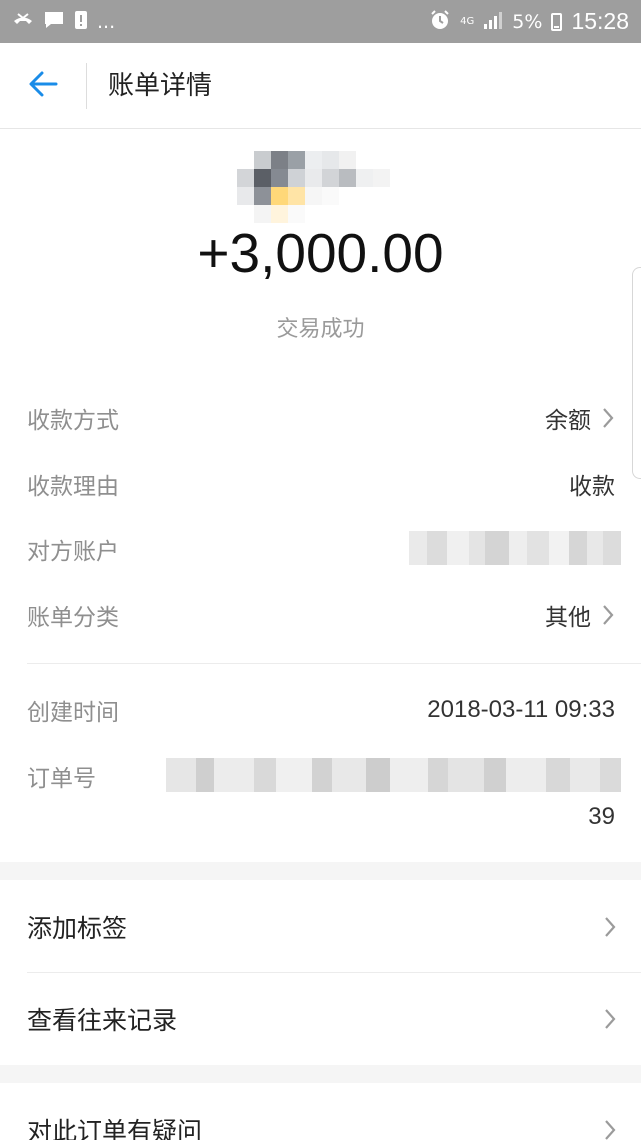  Describe the element at coordinates (393, 775) in the screenshot. I see `order-number-redacted` at that location.